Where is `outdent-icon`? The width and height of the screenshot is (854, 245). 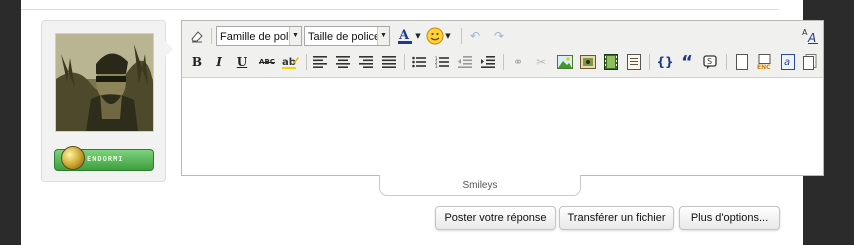 outdent-icon is located at coordinates (465, 62).